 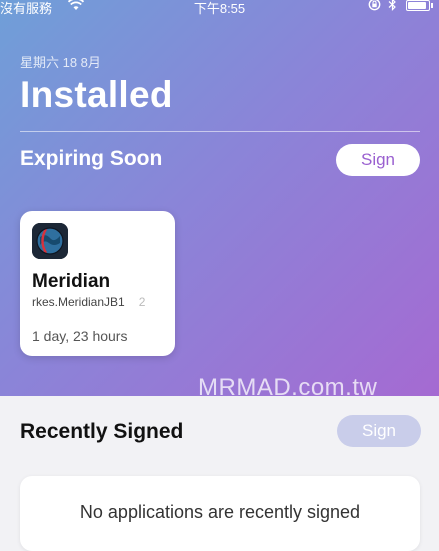 I want to click on page-title: Installed, so click(x=96, y=94).